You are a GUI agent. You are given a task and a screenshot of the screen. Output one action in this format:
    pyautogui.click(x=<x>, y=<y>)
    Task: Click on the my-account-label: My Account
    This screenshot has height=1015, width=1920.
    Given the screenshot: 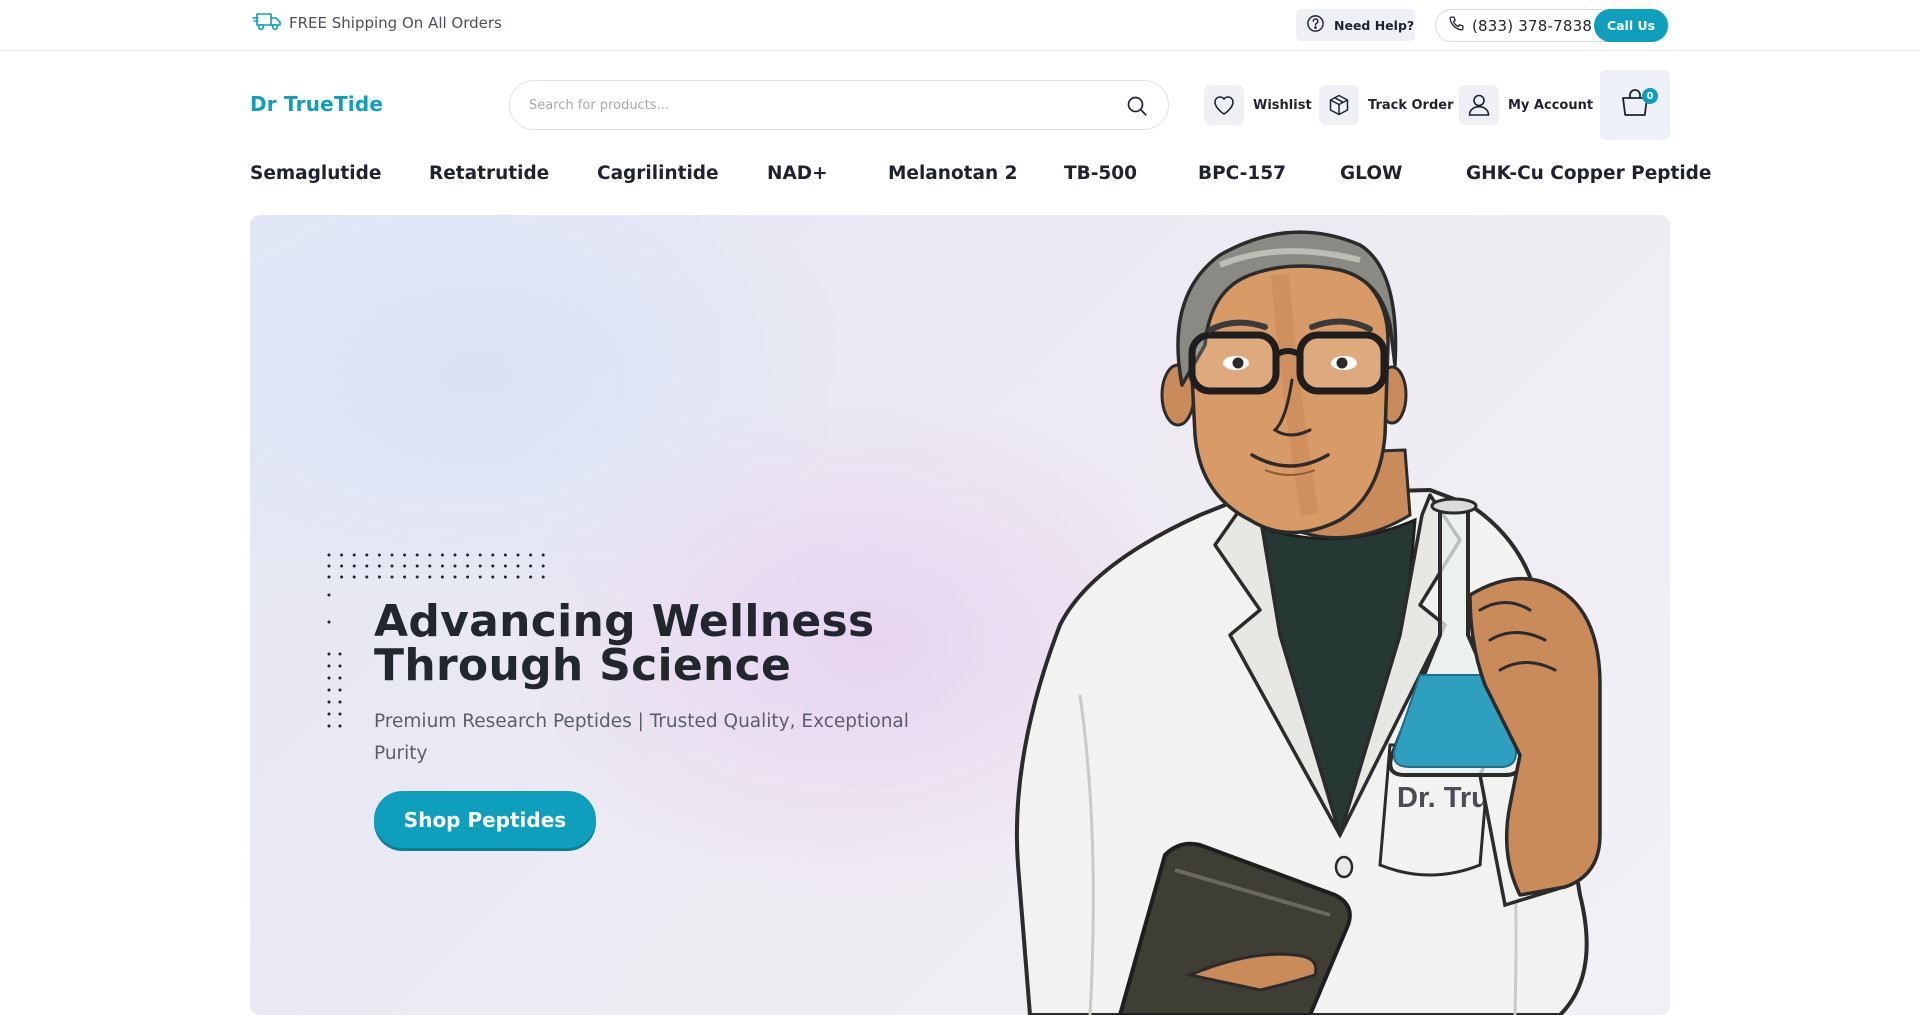 What is the action you would take?
    pyautogui.click(x=1551, y=105)
    